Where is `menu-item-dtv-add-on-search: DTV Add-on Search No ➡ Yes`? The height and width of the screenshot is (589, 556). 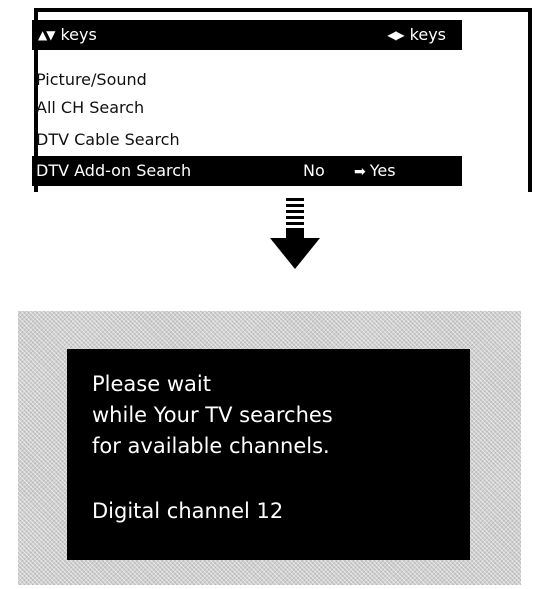 menu-item-dtv-add-on-search: DTV Add-on Search No ➡ Yes is located at coordinates (247, 171).